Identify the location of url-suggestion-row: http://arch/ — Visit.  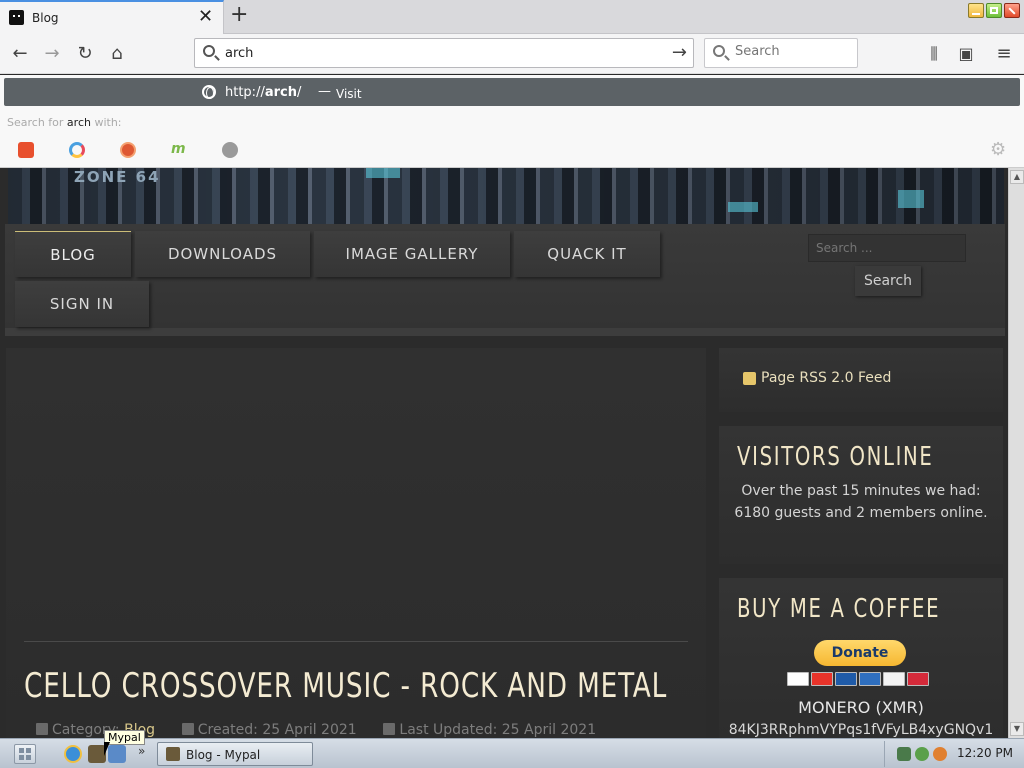
(512, 92).